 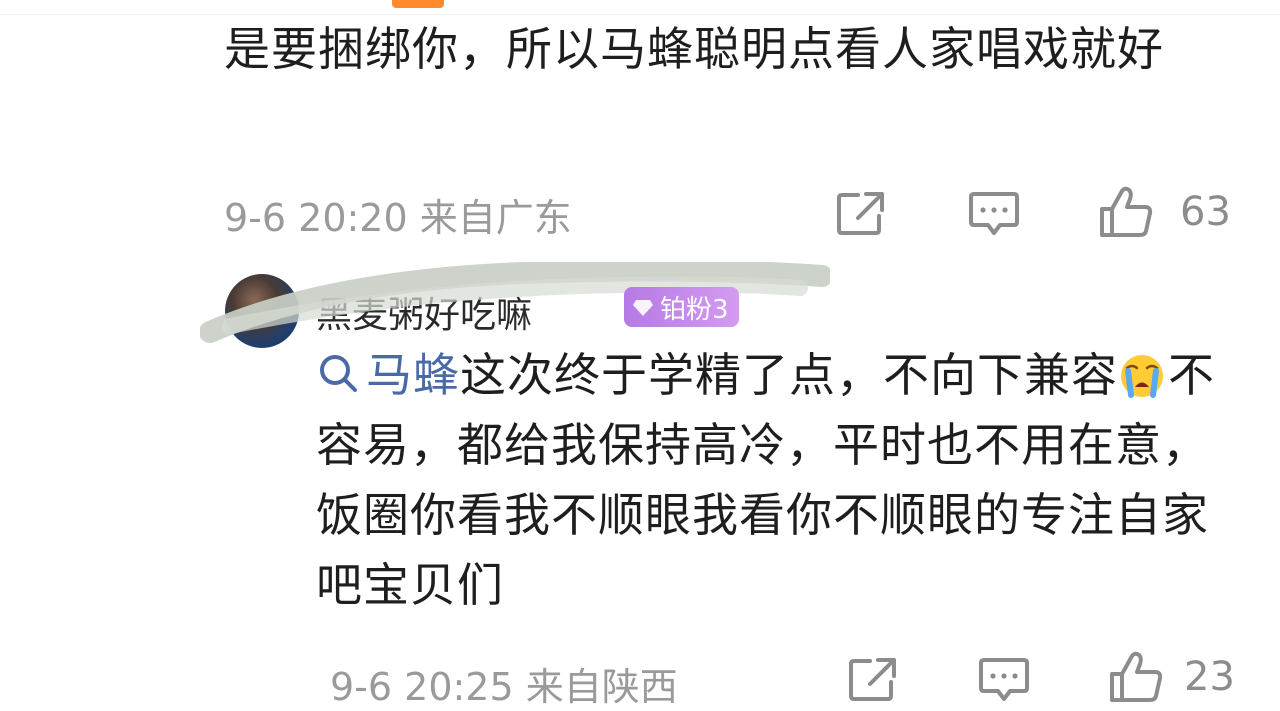 I want to click on crying-emoji-icon, so click(x=1142, y=376).